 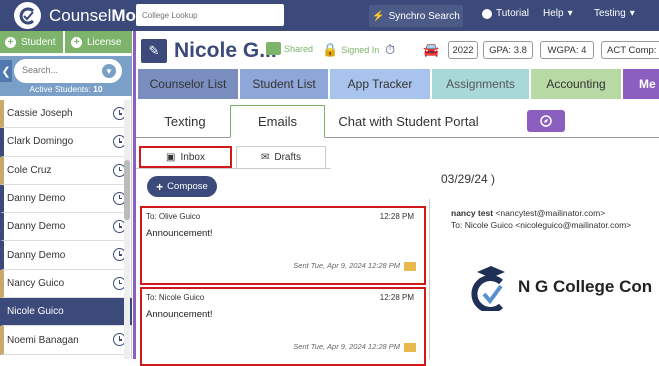 What do you see at coordinates (29, 170) in the screenshot?
I see `student-name-label: Cole Cruz` at bounding box center [29, 170].